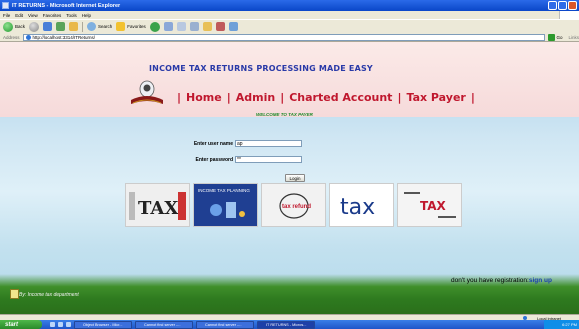 The height and width of the screenshot is (329, 579). Describe the element at coordinates (213, 143) in the screenshot. I see `username-label: Enter user name` at that location.